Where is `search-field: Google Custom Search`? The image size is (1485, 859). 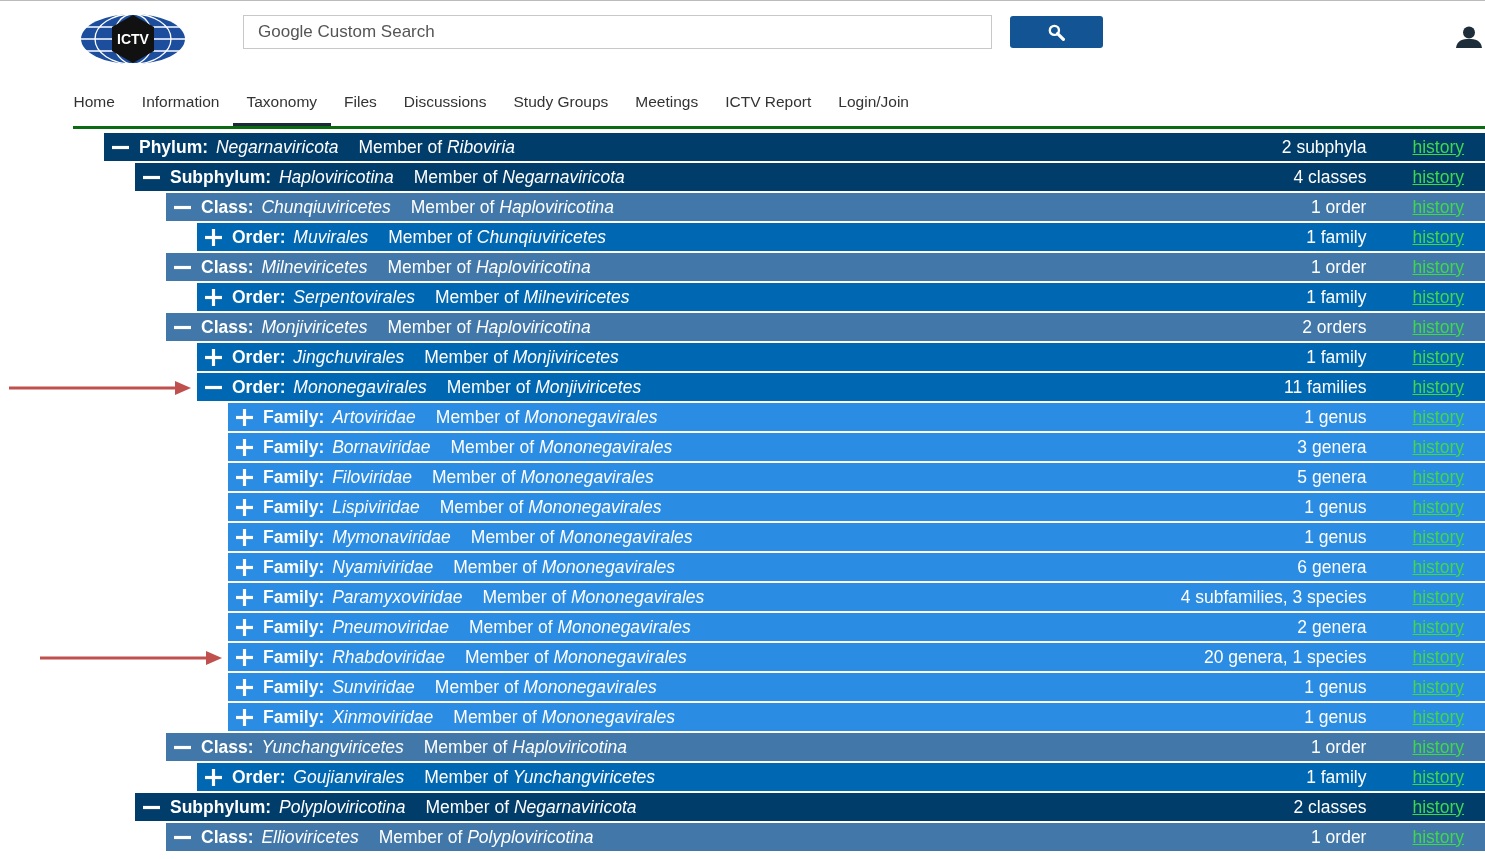 search-field: Google Custom Search is located at coordinates (617, 32).